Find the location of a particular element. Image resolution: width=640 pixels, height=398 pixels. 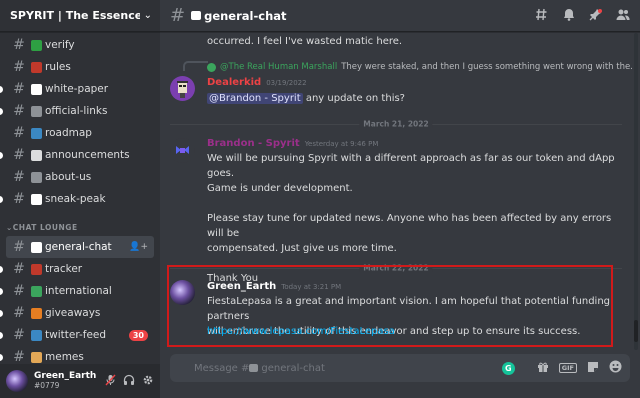

scrollbar-thumb is located at coordinates (636, 331).